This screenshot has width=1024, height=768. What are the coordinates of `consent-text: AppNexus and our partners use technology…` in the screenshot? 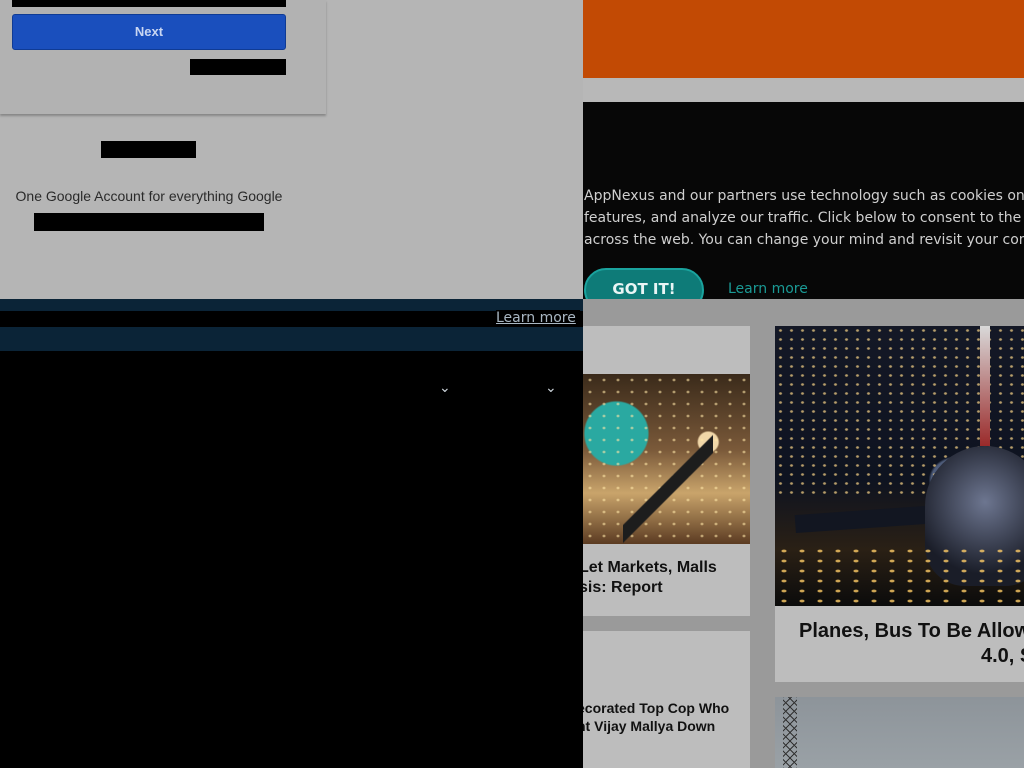 It's located at (804, 218).